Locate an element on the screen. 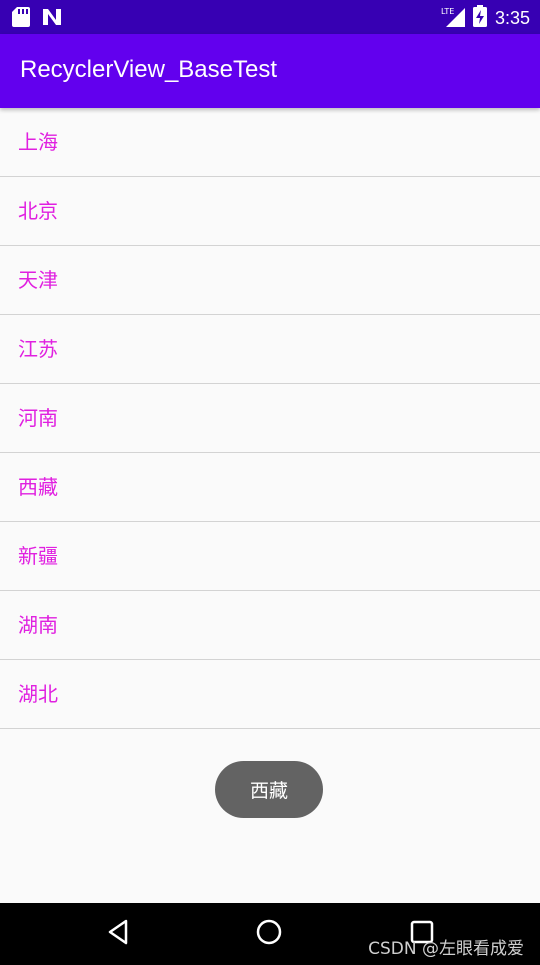 The width and height of the screenshot is (540, 965). home-icon is located at coordinates (269, 934).